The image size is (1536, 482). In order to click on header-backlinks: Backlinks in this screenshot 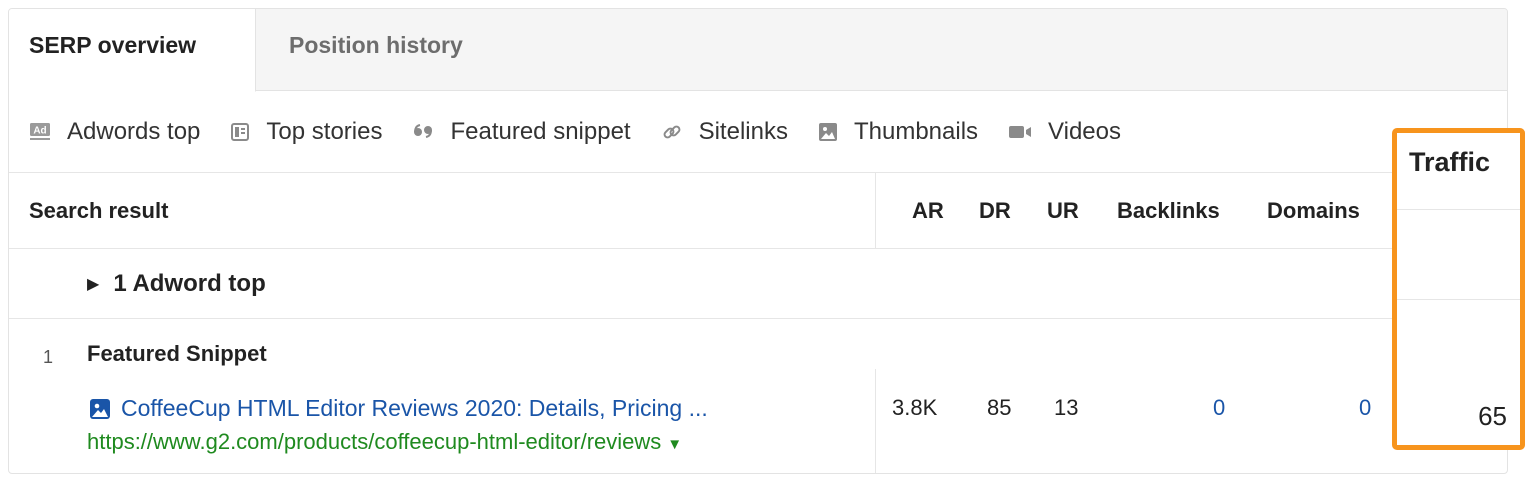, I will do `click(1168, 211)`.